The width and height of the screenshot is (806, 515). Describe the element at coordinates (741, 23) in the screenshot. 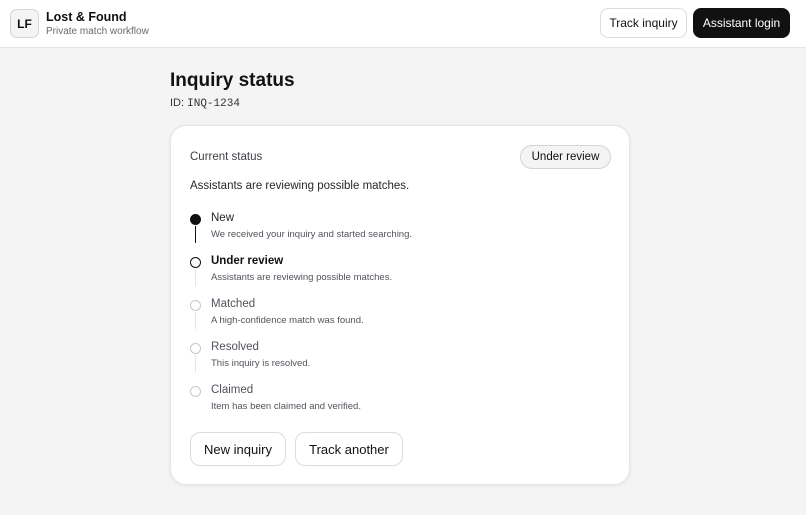

I see `assistant-login-button: Assistant login` at that location.